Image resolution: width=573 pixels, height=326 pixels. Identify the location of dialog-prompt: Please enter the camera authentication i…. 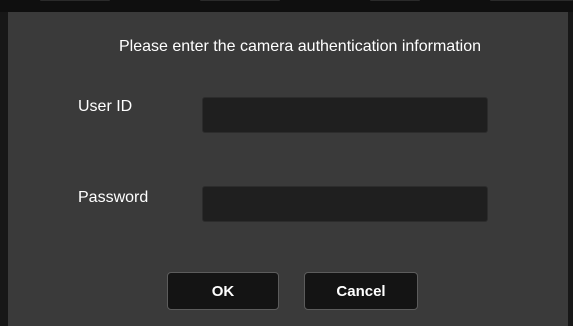
(300, 46).